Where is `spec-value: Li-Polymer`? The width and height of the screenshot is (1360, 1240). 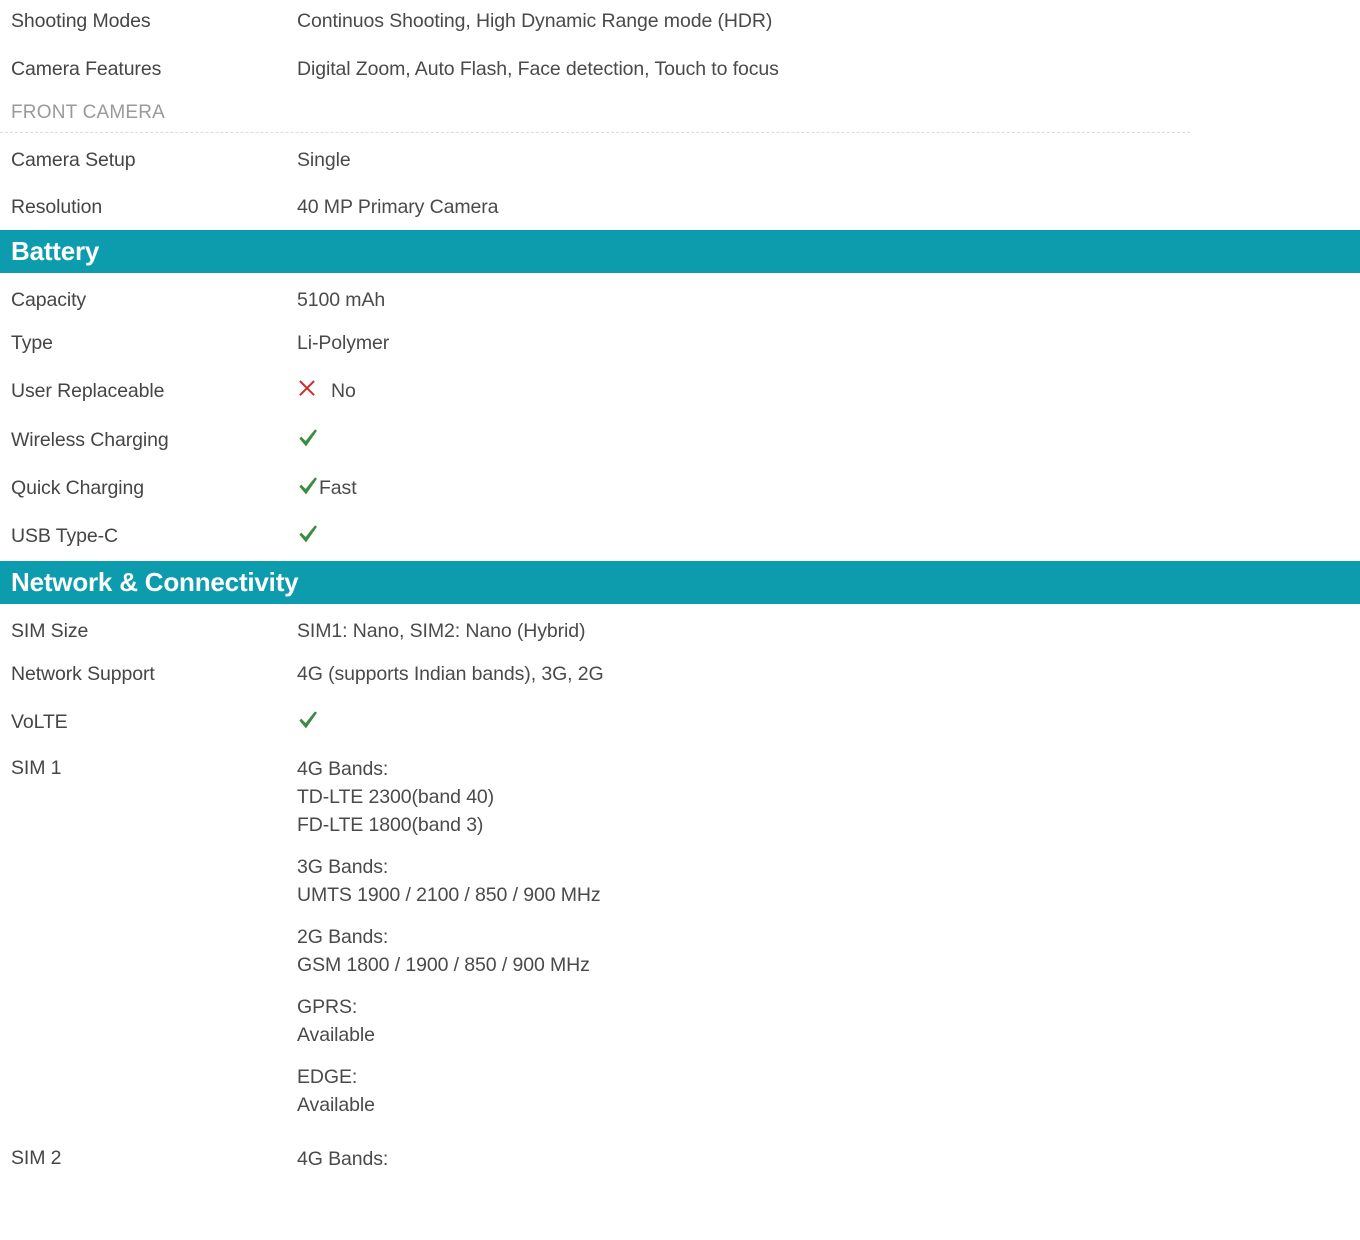 spec-value: Li-Polymer is located at coordinates (343, 343).